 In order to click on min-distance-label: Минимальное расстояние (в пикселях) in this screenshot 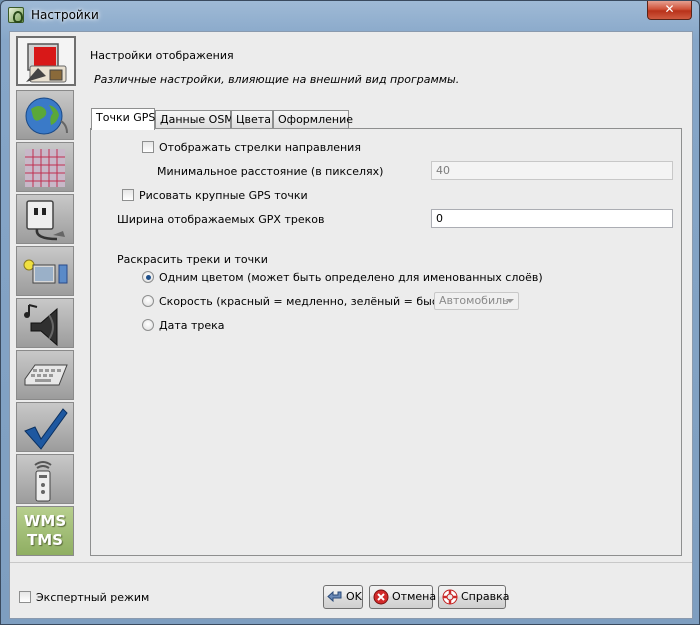, I will do `click(270, 171)`.